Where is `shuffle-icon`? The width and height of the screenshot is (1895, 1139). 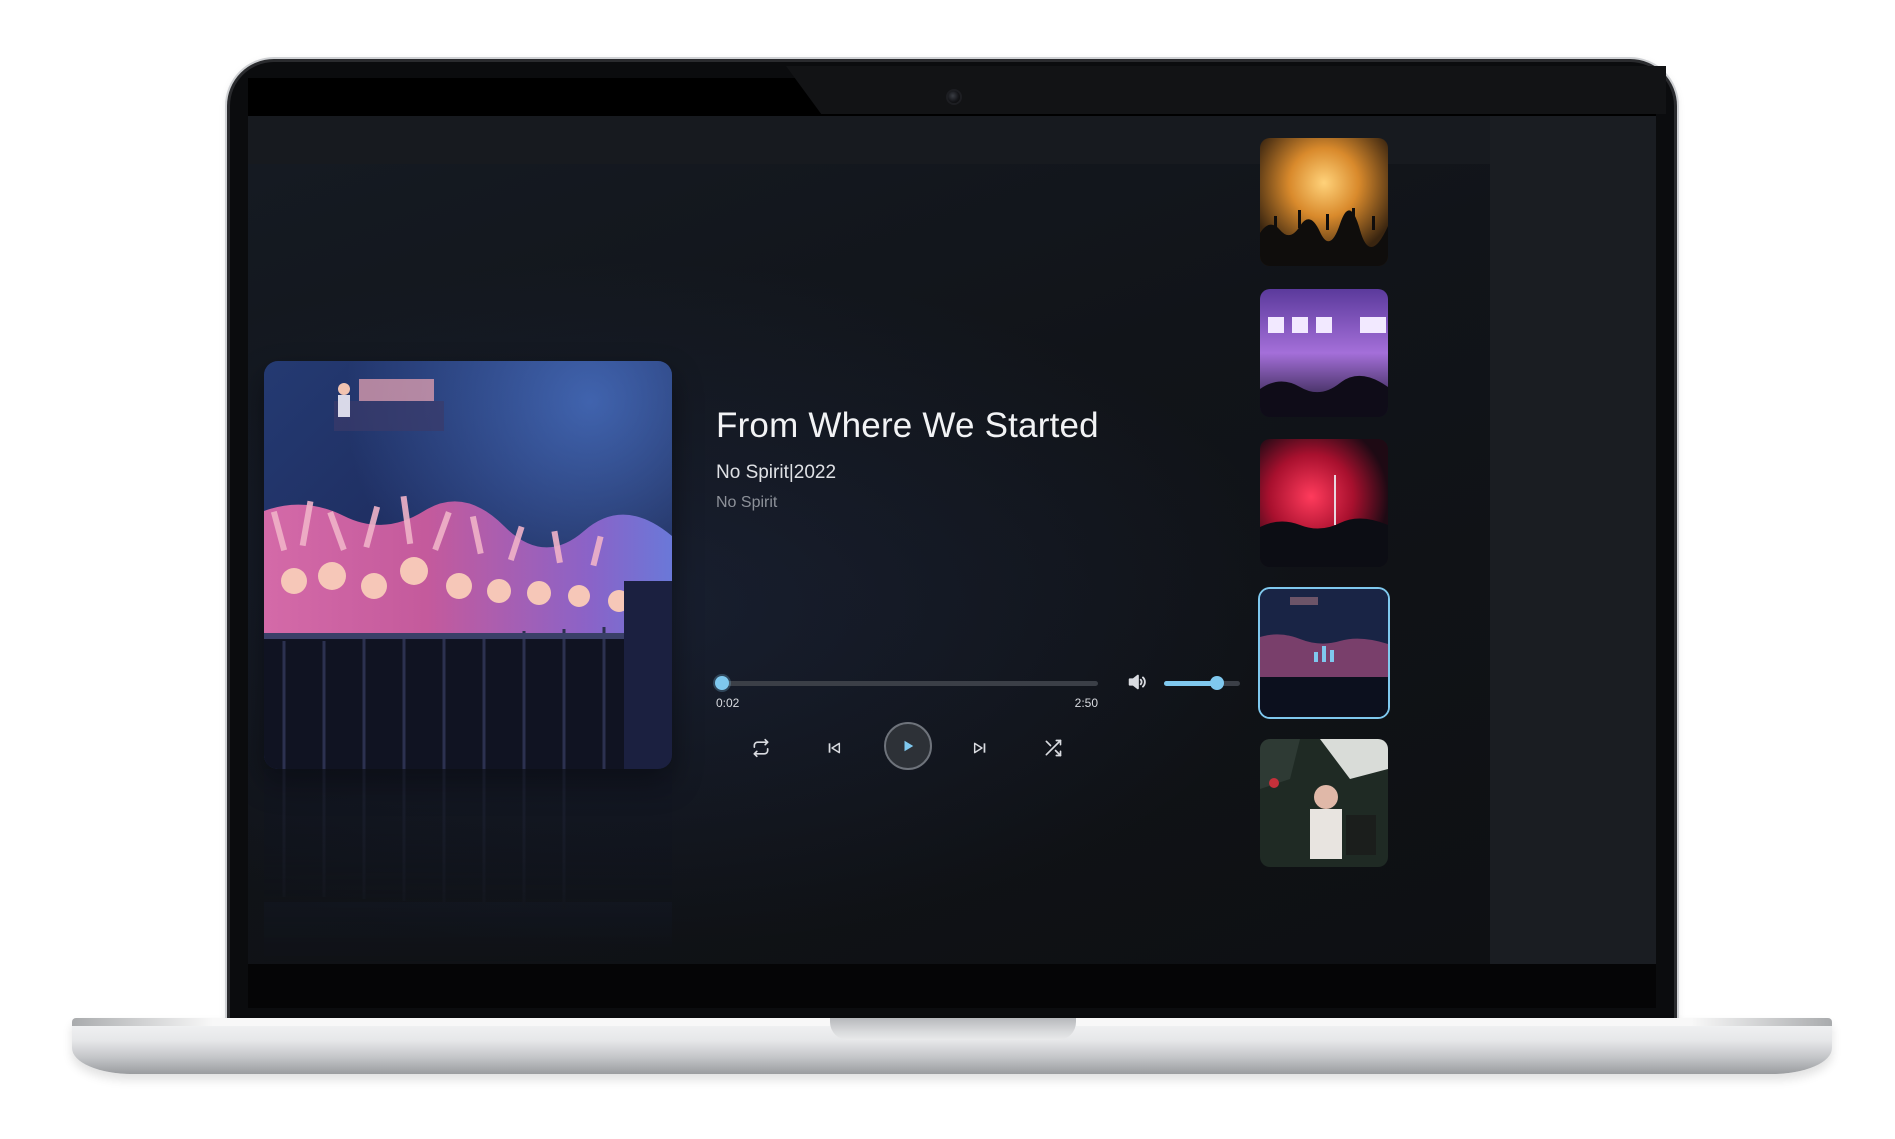 shuffle-icon is located at coordinates (1053, 748).